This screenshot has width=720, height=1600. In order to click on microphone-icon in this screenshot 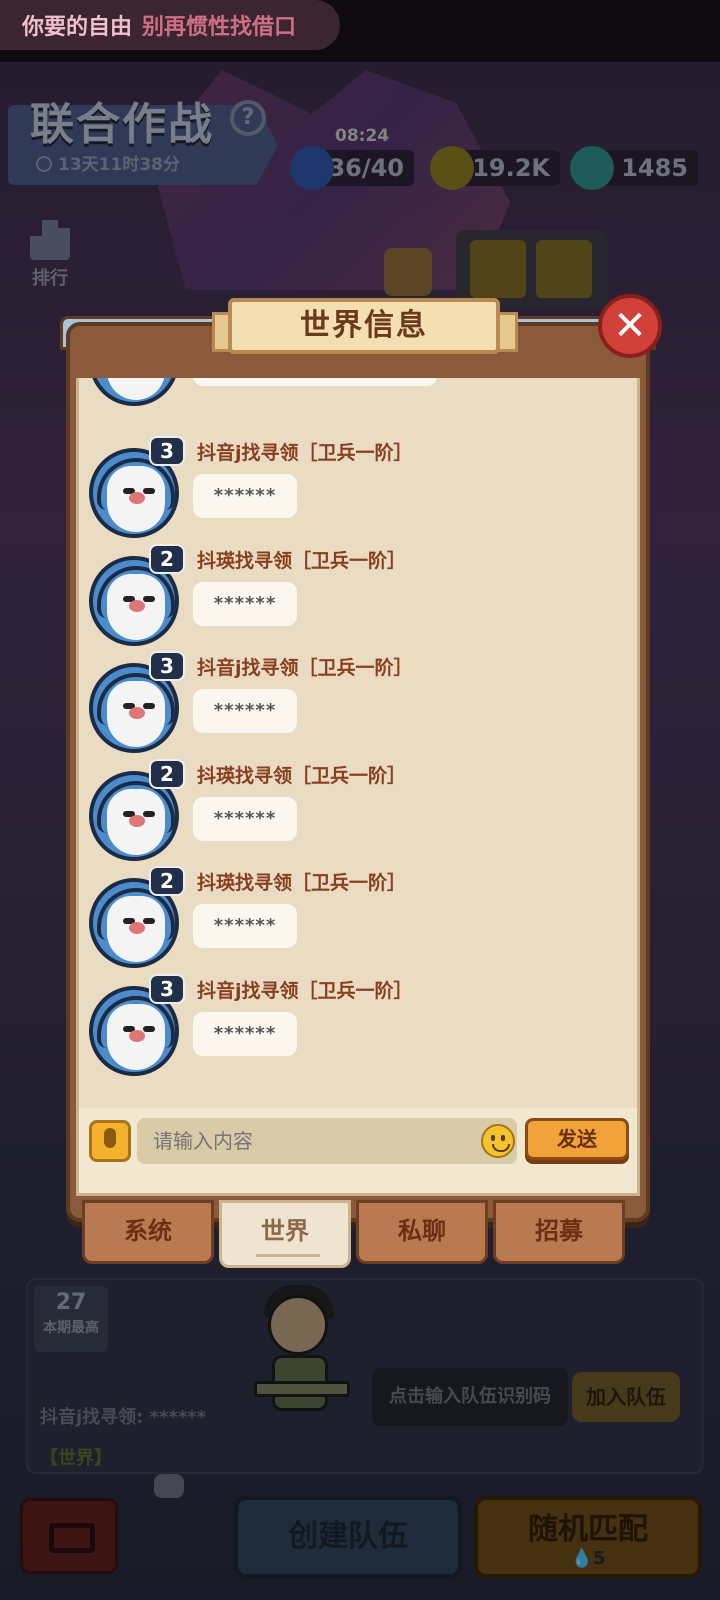, I will do `click(110, 1141)`.